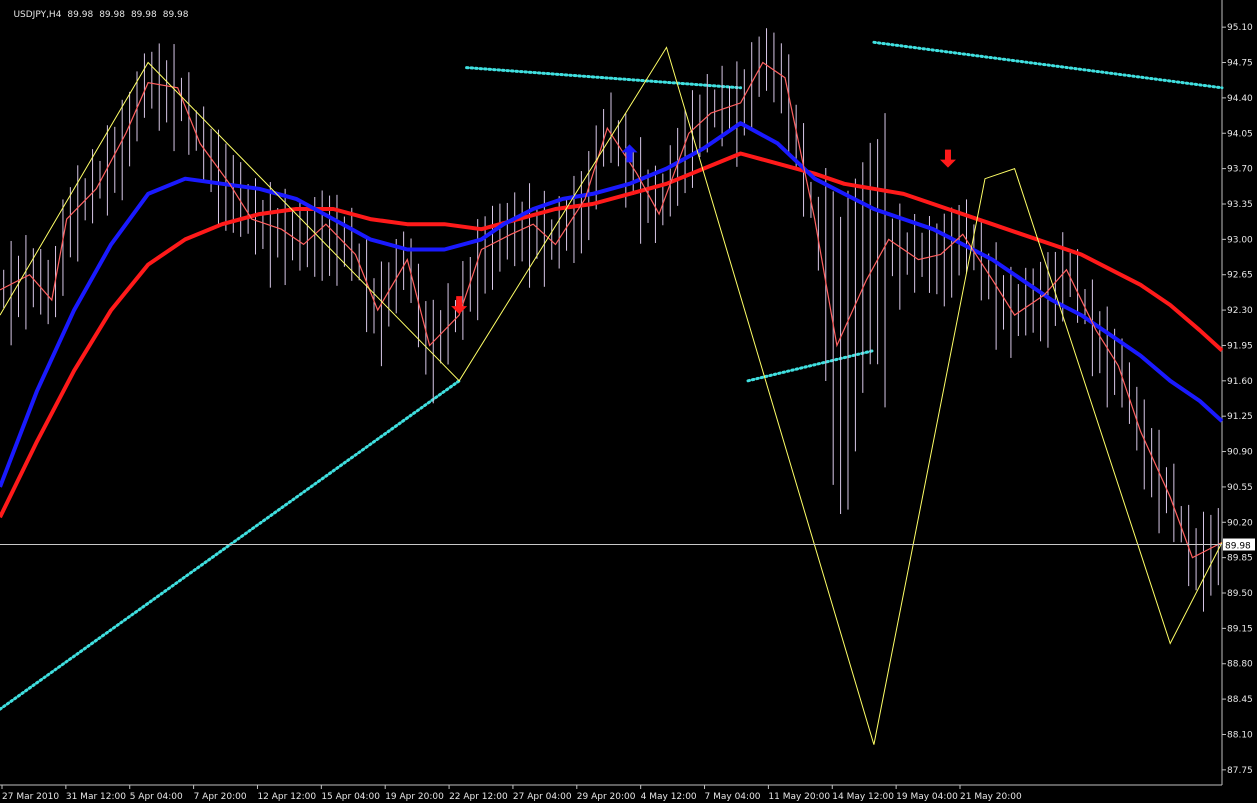  Describe the element at coordinates (1240, 453) in the screenshot. I see `y-tick-label: 90.90` at that location.